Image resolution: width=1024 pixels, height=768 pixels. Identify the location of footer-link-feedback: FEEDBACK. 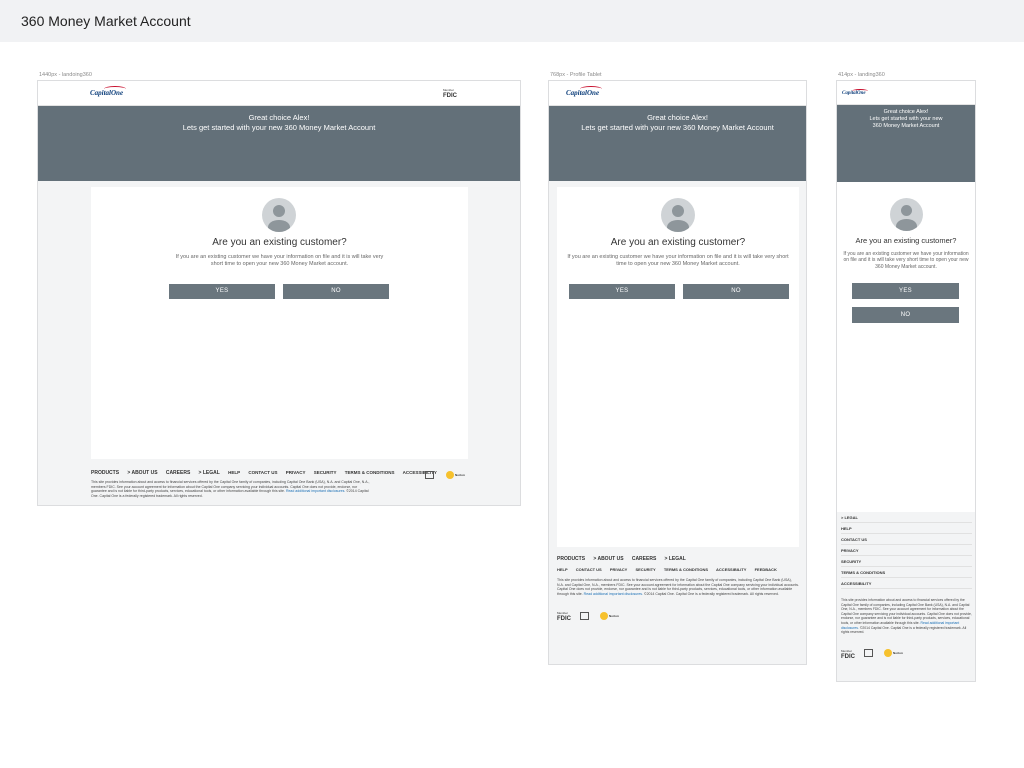
(766, 569).